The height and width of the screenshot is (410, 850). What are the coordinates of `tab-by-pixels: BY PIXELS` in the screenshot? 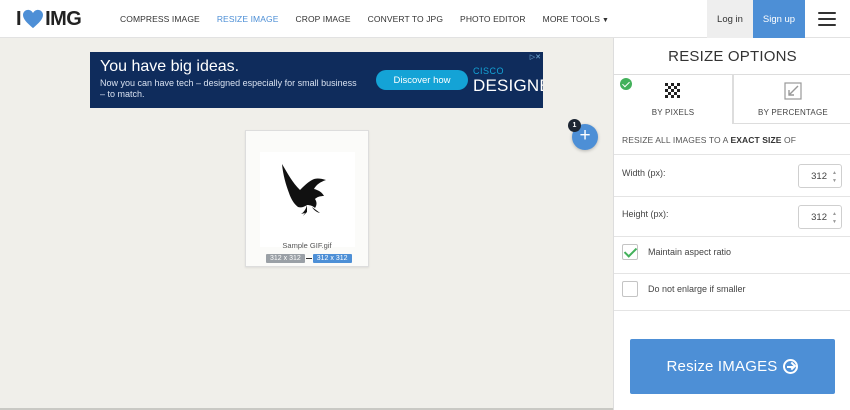 It's located at (673, 99).